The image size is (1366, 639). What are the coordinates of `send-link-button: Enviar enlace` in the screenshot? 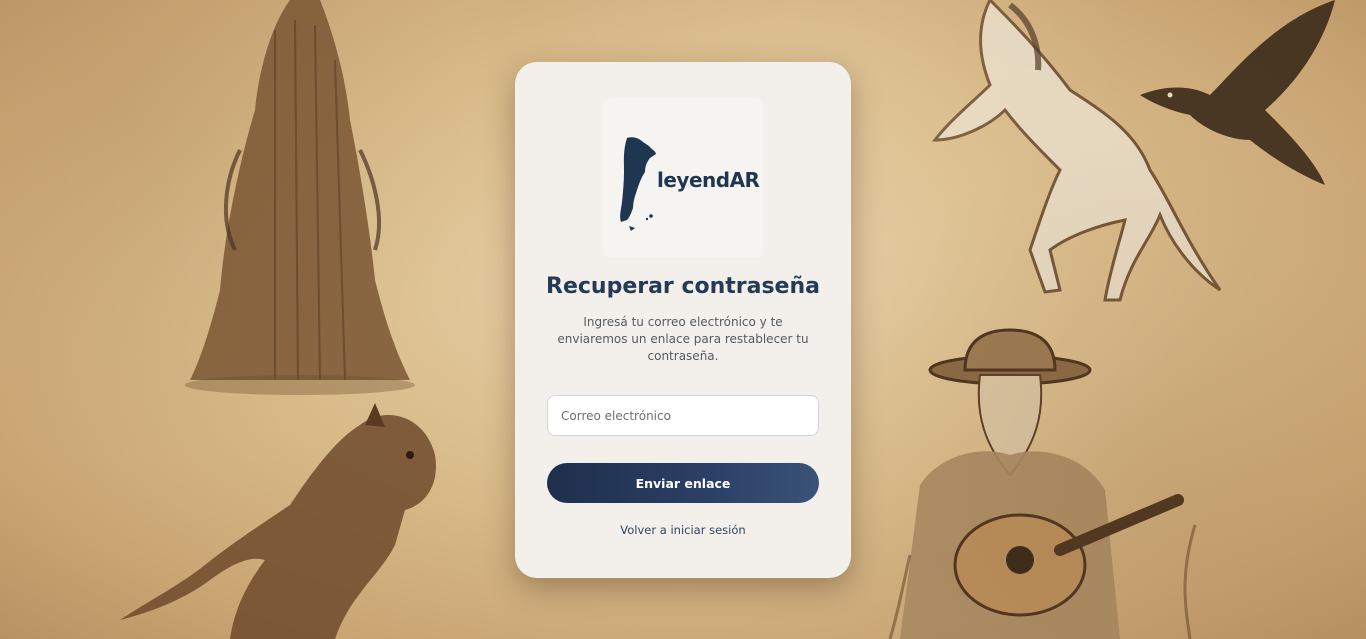 It's located at (683, 483).